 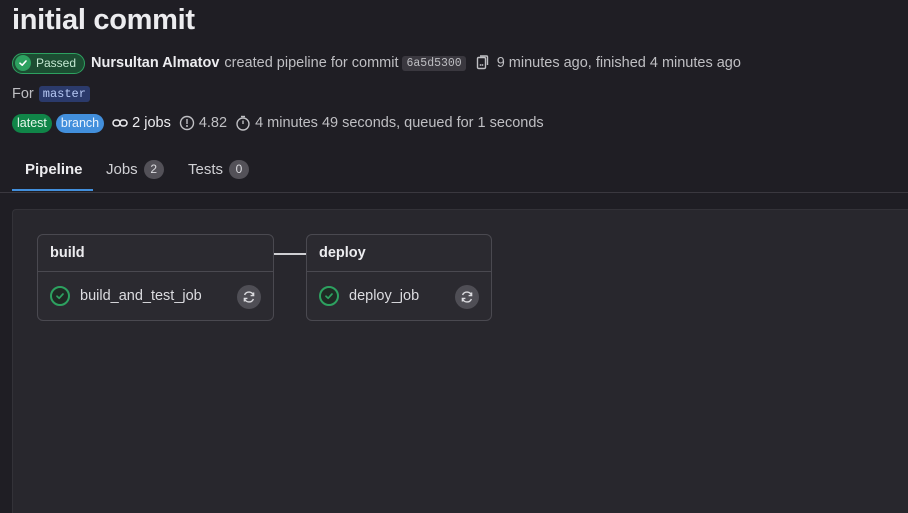 I want to click on stage-build-title: build, so click(x=155, y=253).